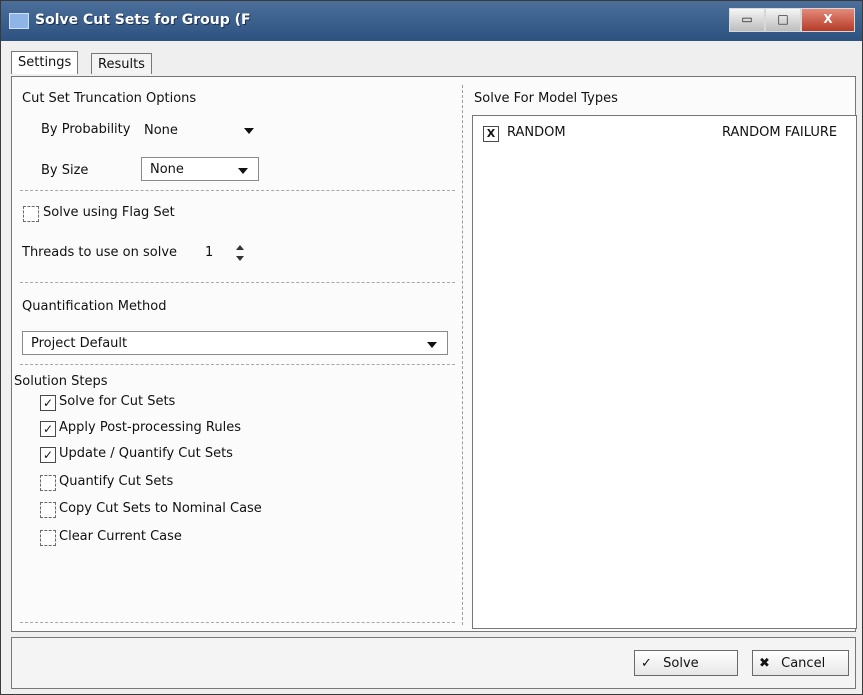 The height and width of the screenshot is (695, 863). What do you see at coordinates (764, 663) in the screenshot?
I see `cancel-x-icon: ✖` at bounding box center [764, 663].